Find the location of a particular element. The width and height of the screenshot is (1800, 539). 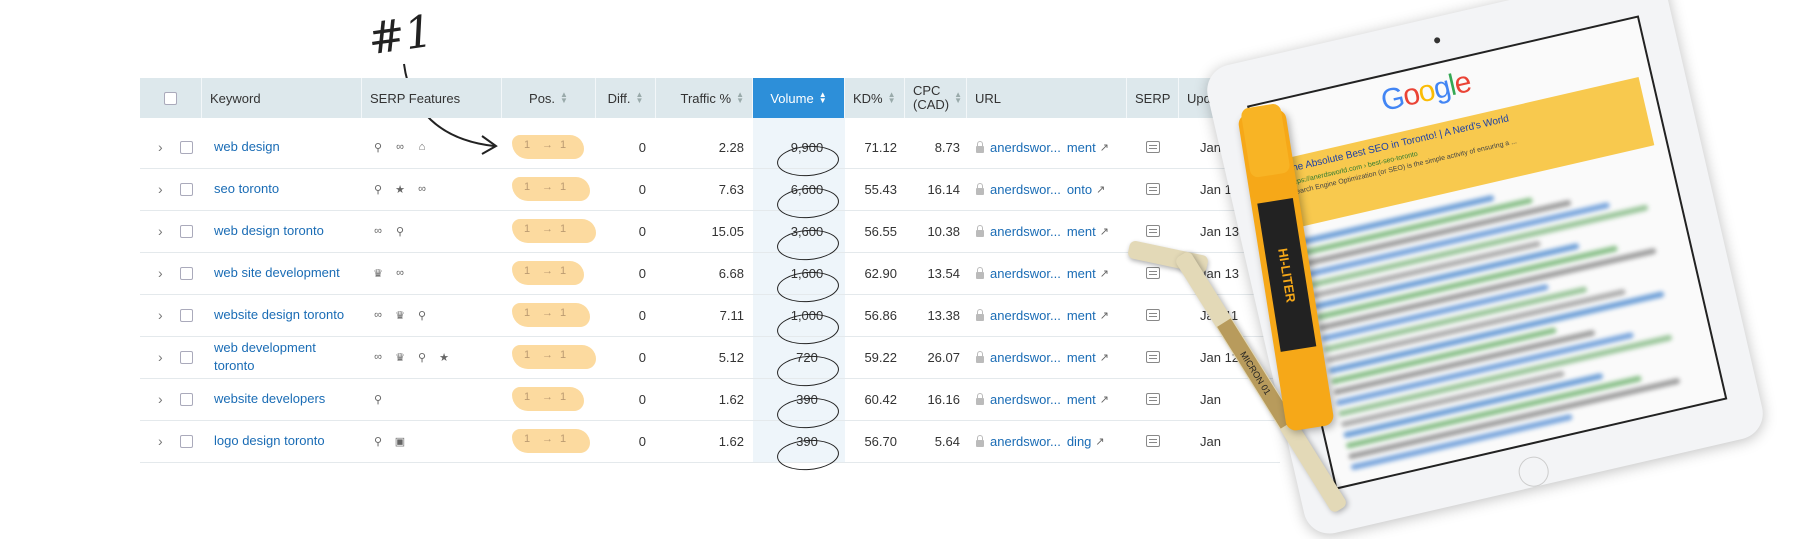

header-diff: Diff. ▲ ▼ is located at coordinates (626, 98).